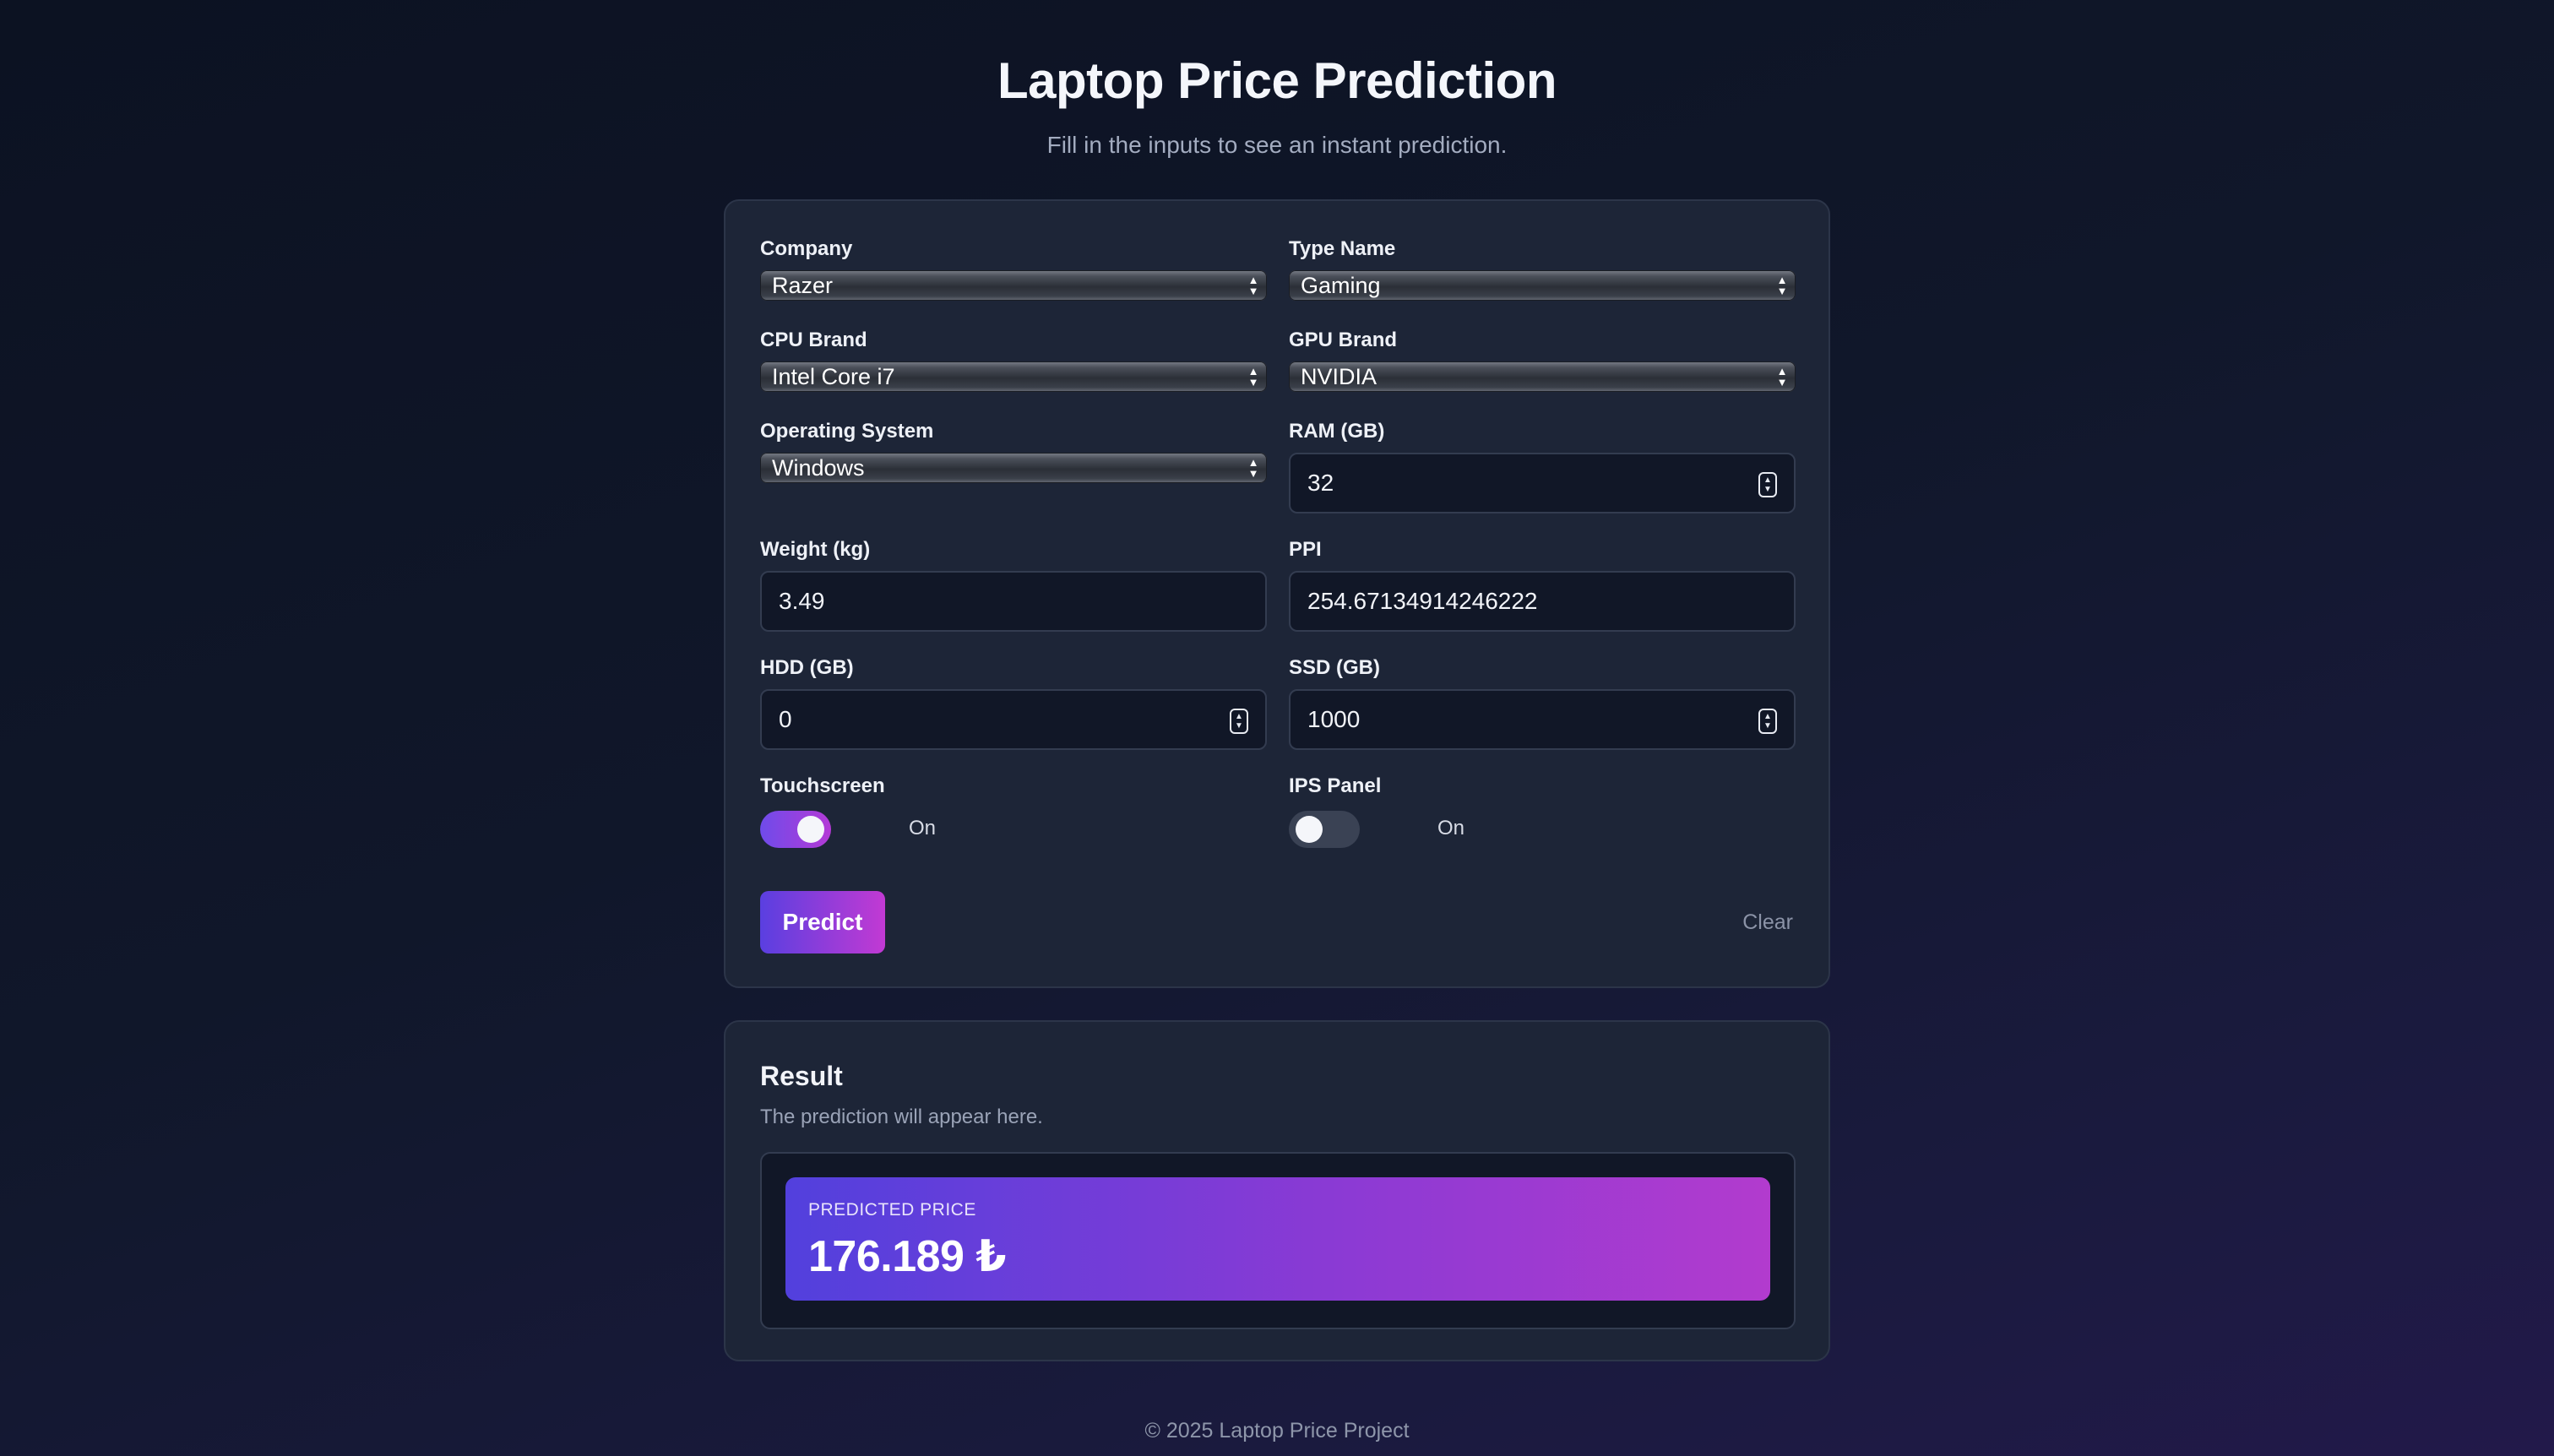 This screenshot has width=2554, height=1456. Describe the element at coordinates (803, 285) in the screenshot. I see `company-select-value: Razer` at that location.